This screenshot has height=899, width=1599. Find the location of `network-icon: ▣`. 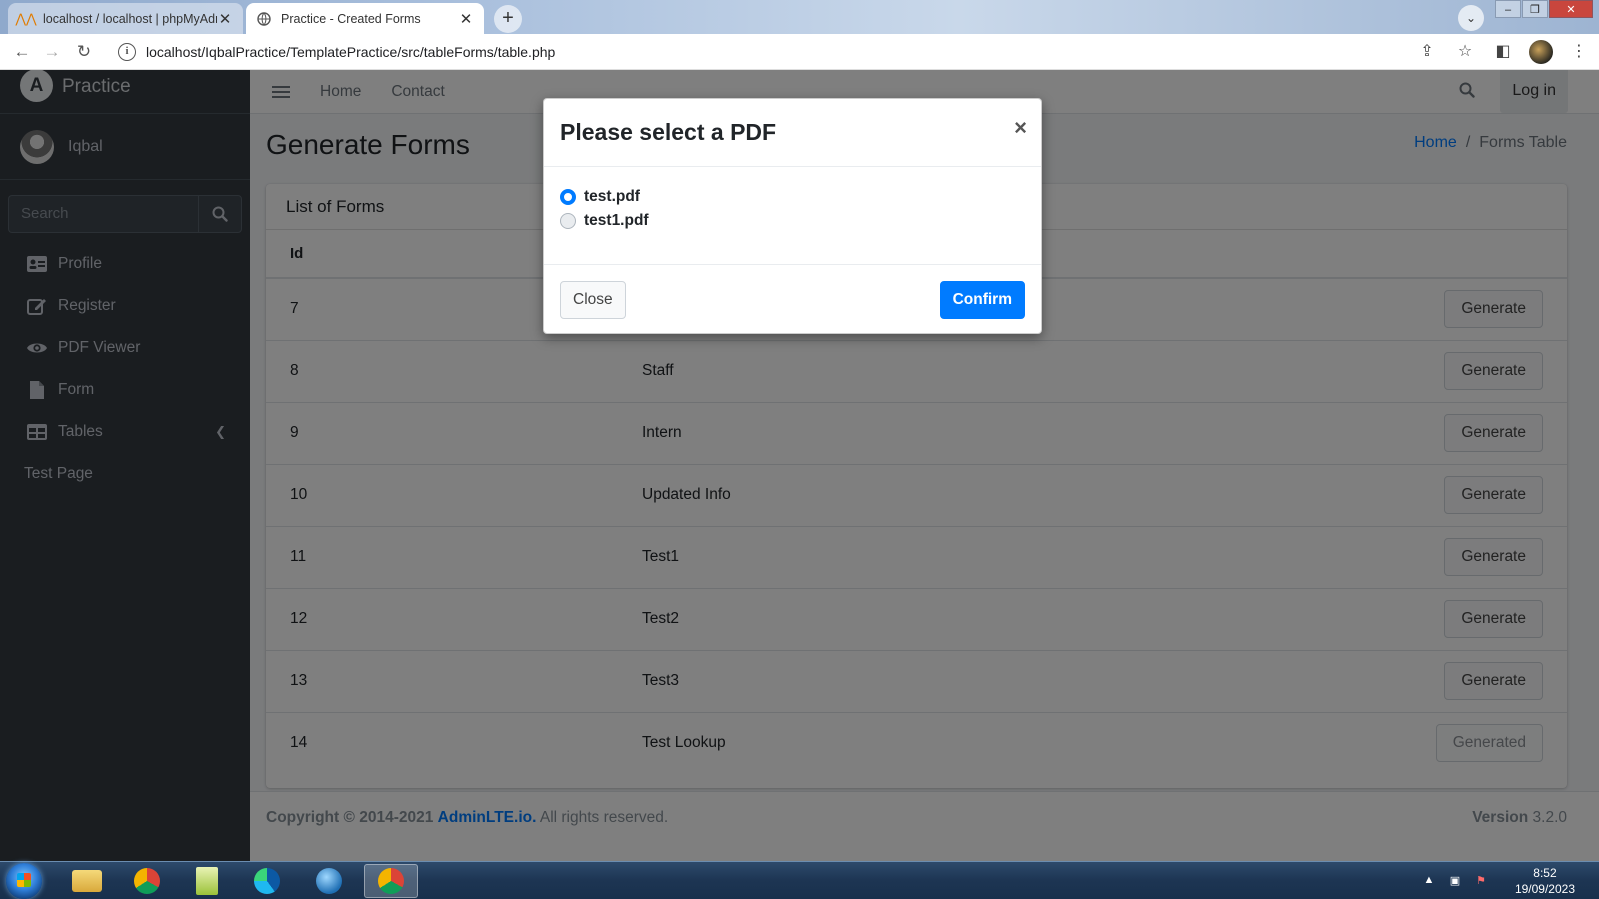

network-icon: ▣ is located at coordinates (1455, 881).